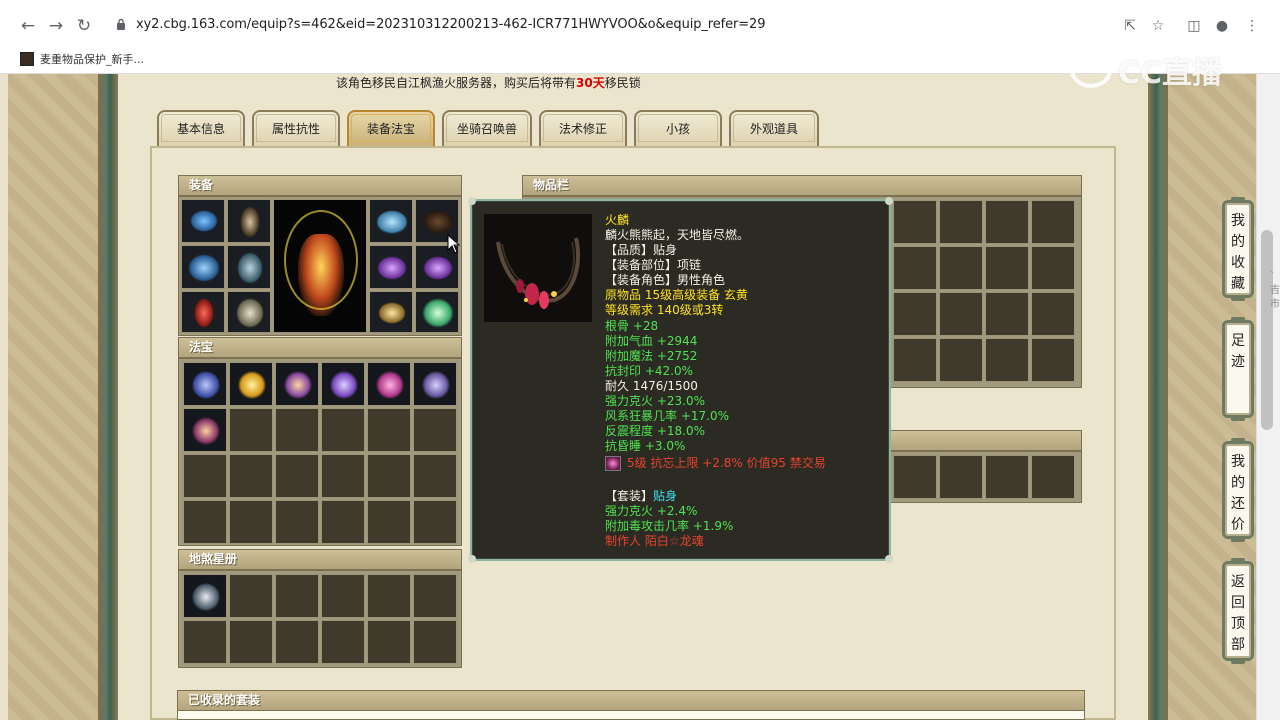 This screenshot has height=720, width=1280. I want to click on equipment-slot-accessory, so click(391, 312).